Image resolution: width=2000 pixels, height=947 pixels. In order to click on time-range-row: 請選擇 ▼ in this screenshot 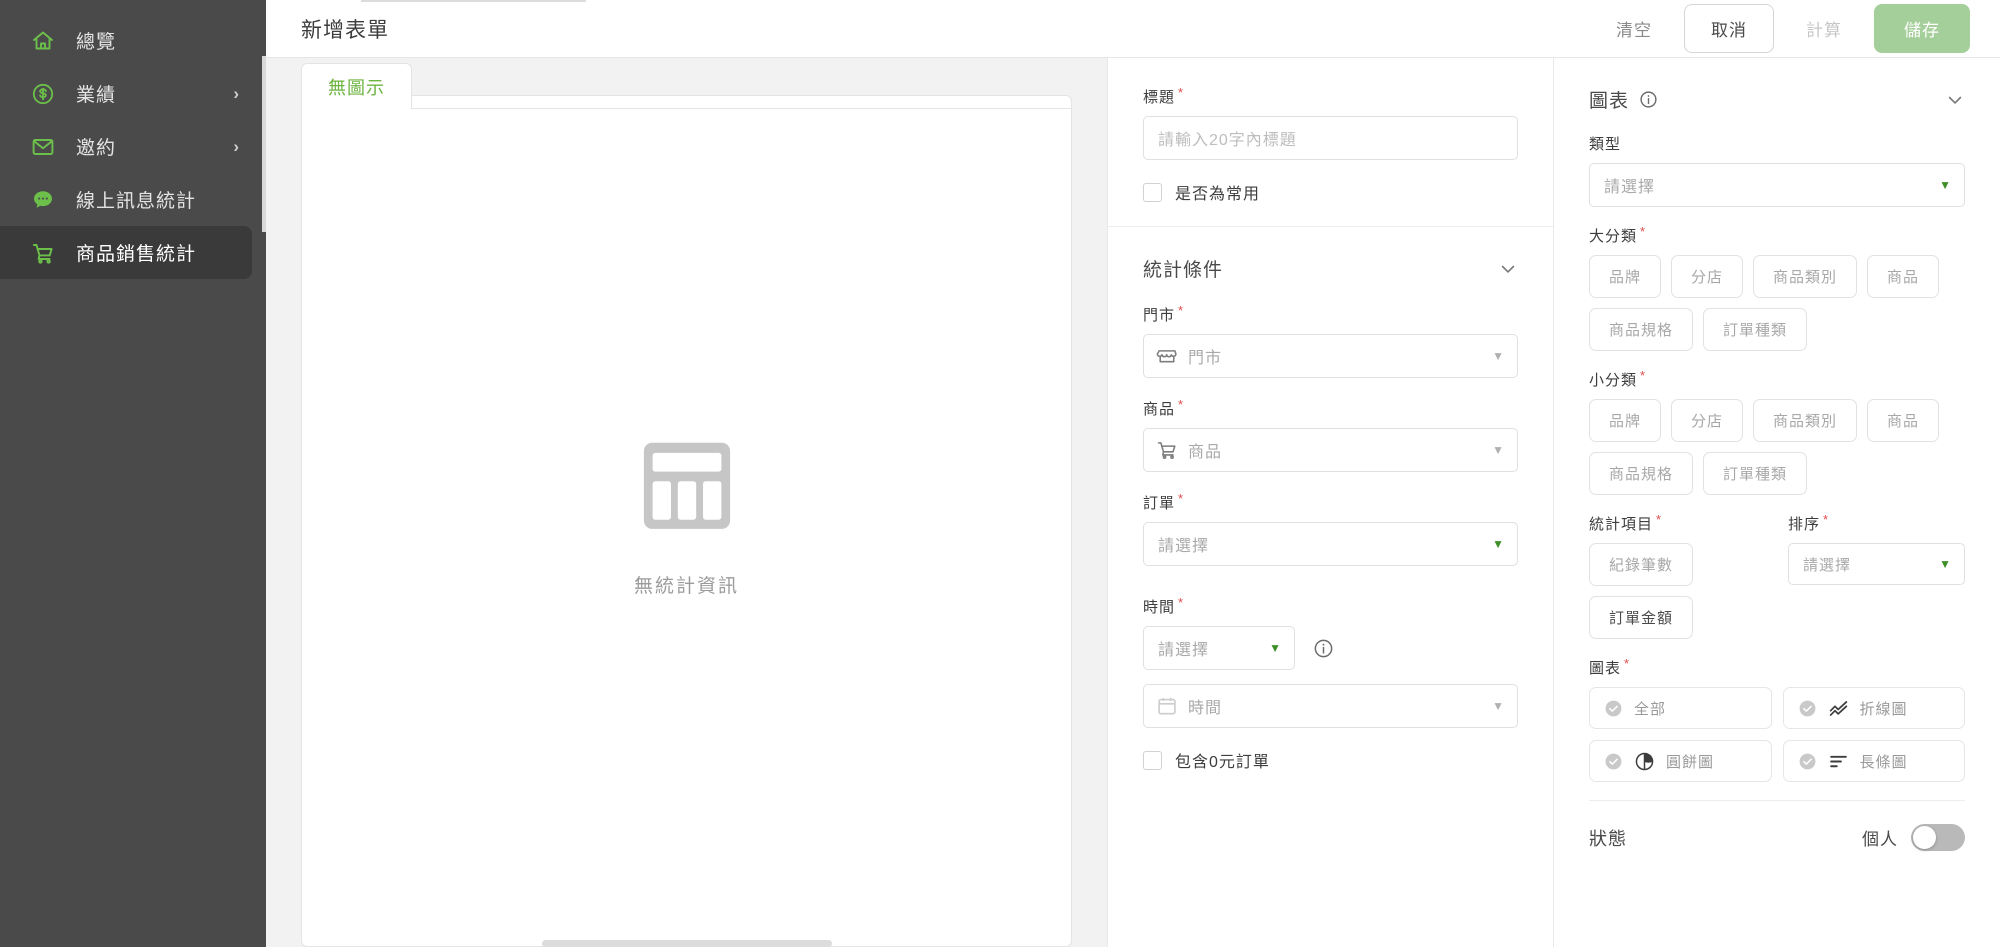, I will do `click(1330, 648)`.